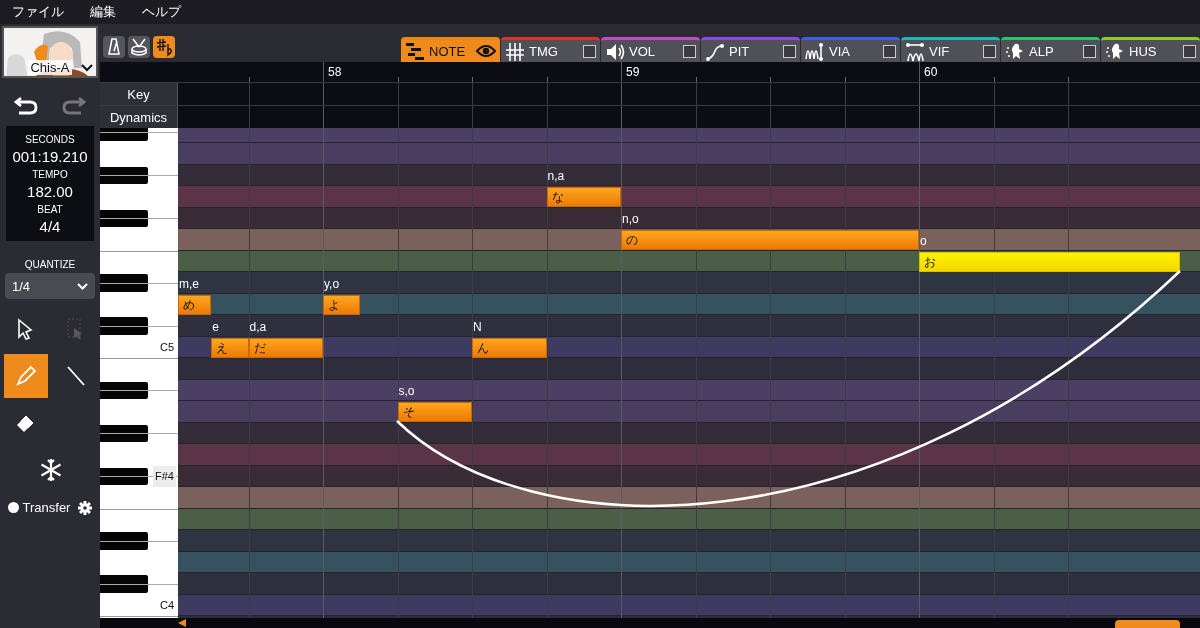 The width and height of the screenshot is (1200, 628). Describe the element at coordinates (38, 12) in the screenshot. I see `menu-item: ファイル` at that location.